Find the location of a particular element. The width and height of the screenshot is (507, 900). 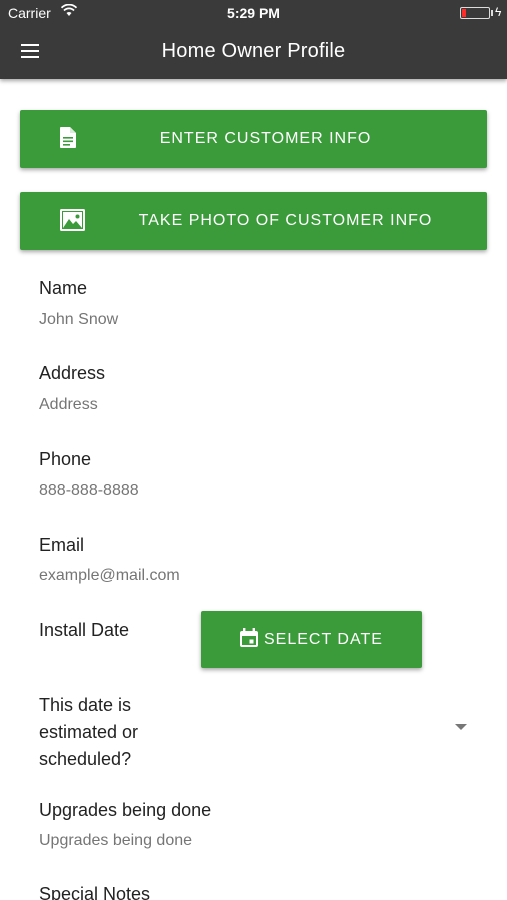

app-bar: Home Owner Profile is located at coordinates (253, 52).